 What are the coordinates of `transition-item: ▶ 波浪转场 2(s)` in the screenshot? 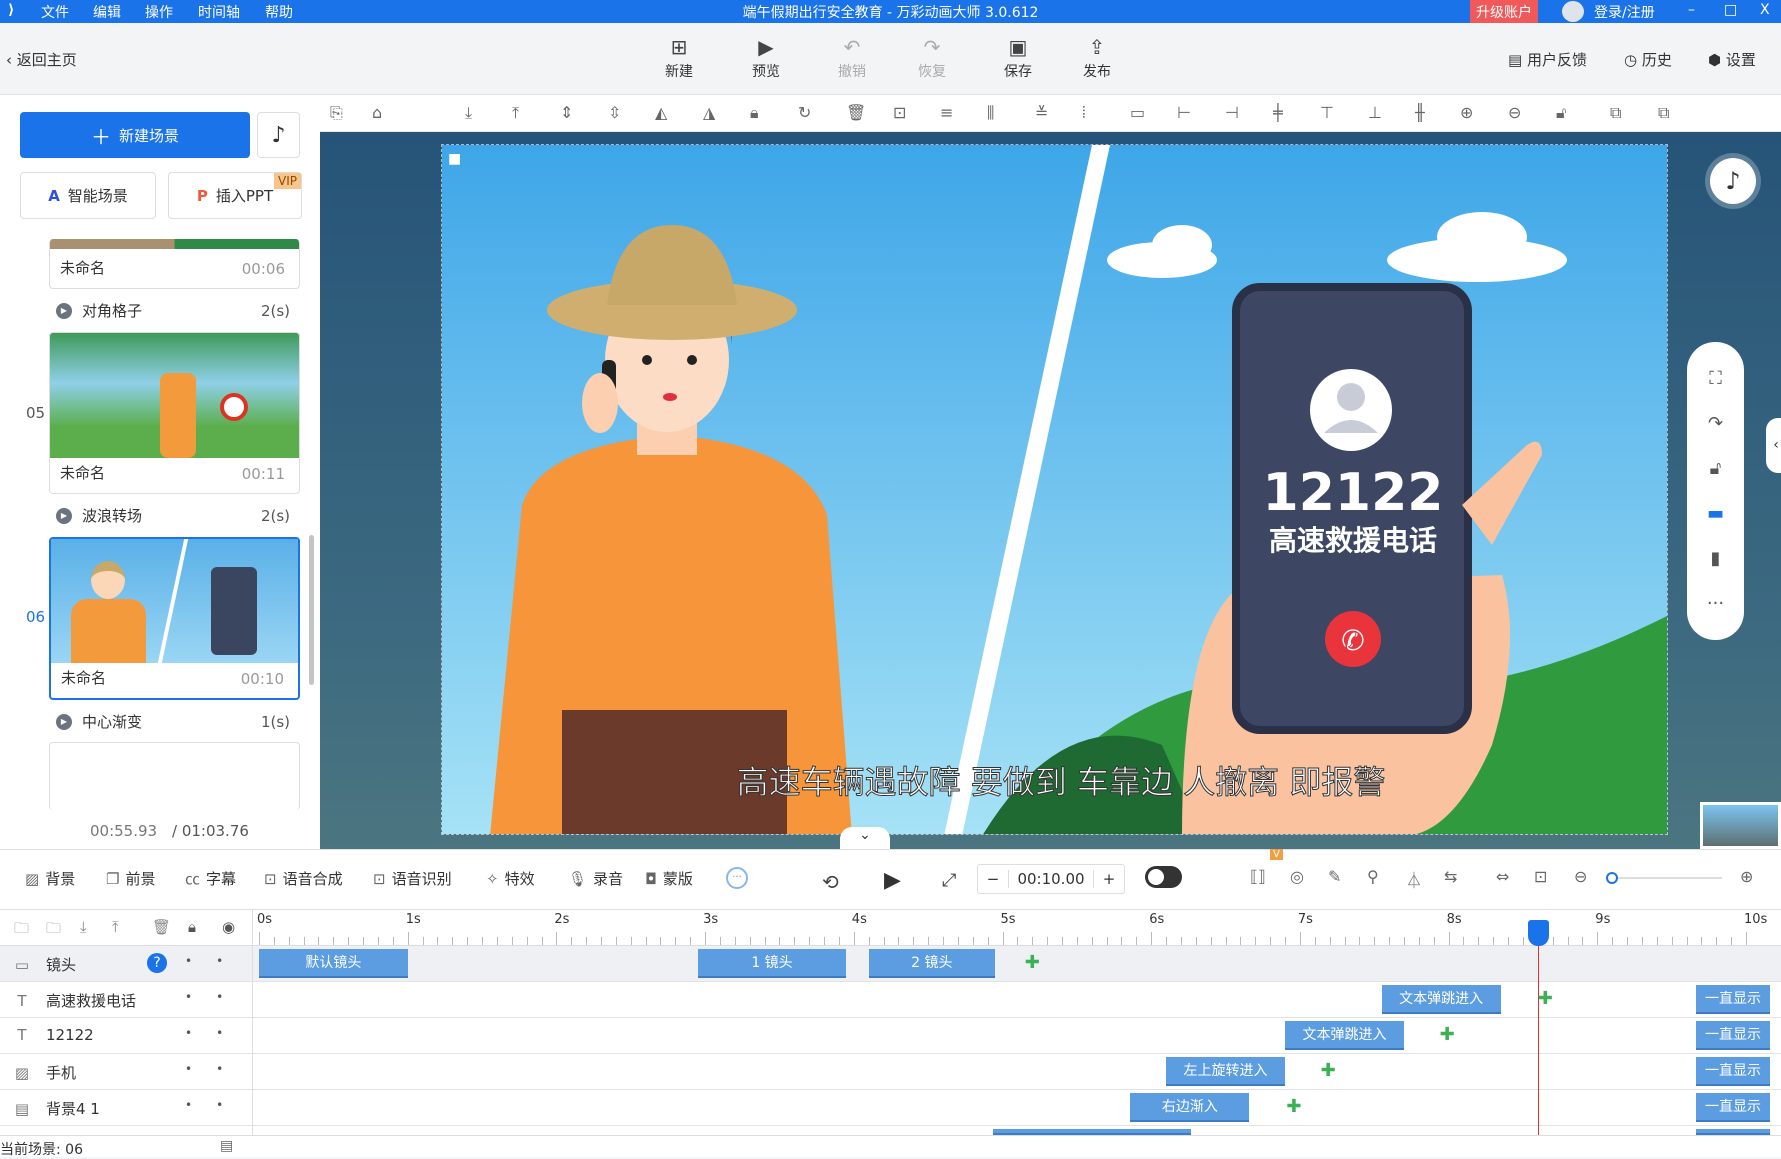 It's located at (173, 515).